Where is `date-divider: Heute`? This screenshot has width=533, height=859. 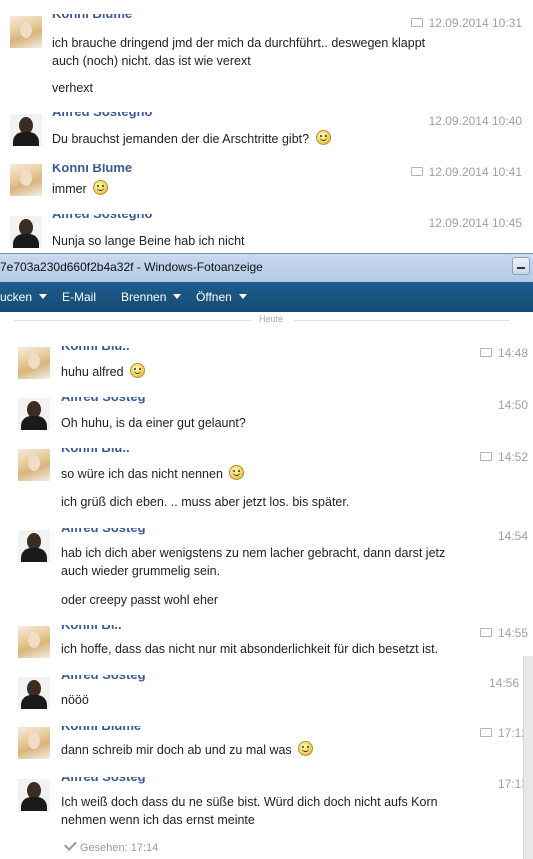 date-divider: Heute is located at coordinates (266, 320).